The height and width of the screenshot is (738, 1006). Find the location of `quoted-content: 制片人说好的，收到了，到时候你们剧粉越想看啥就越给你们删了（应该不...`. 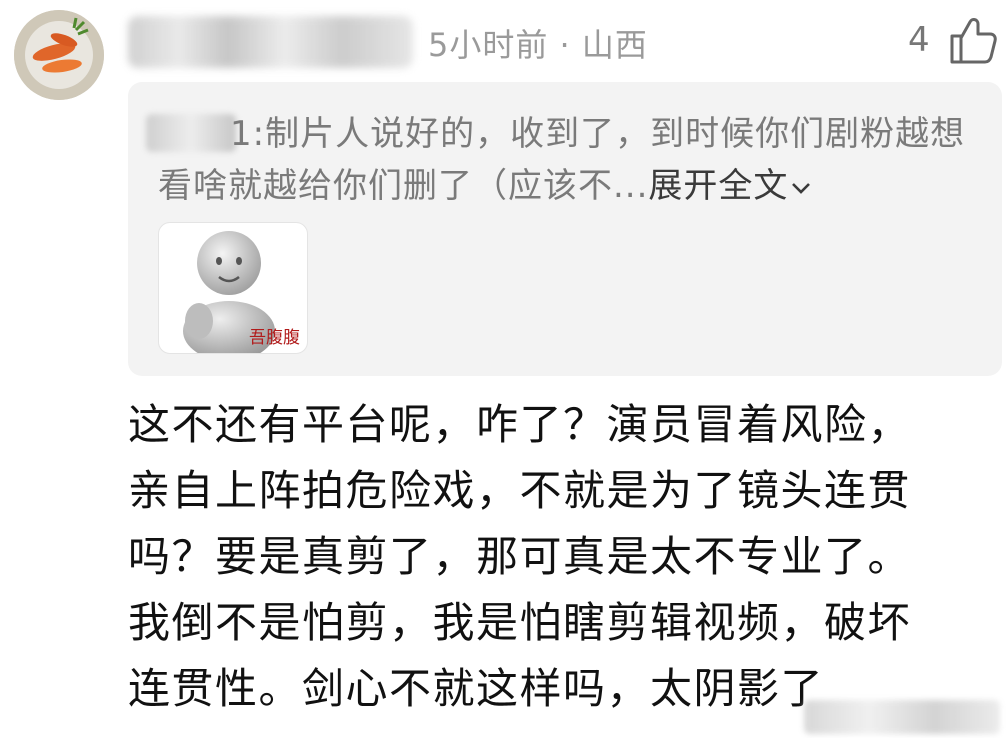

quoted-content: 制片人说好的，收到了，到时候你们剧粉越想看啥就越给你们删了（应该不... is located at coordinates (562, 160).